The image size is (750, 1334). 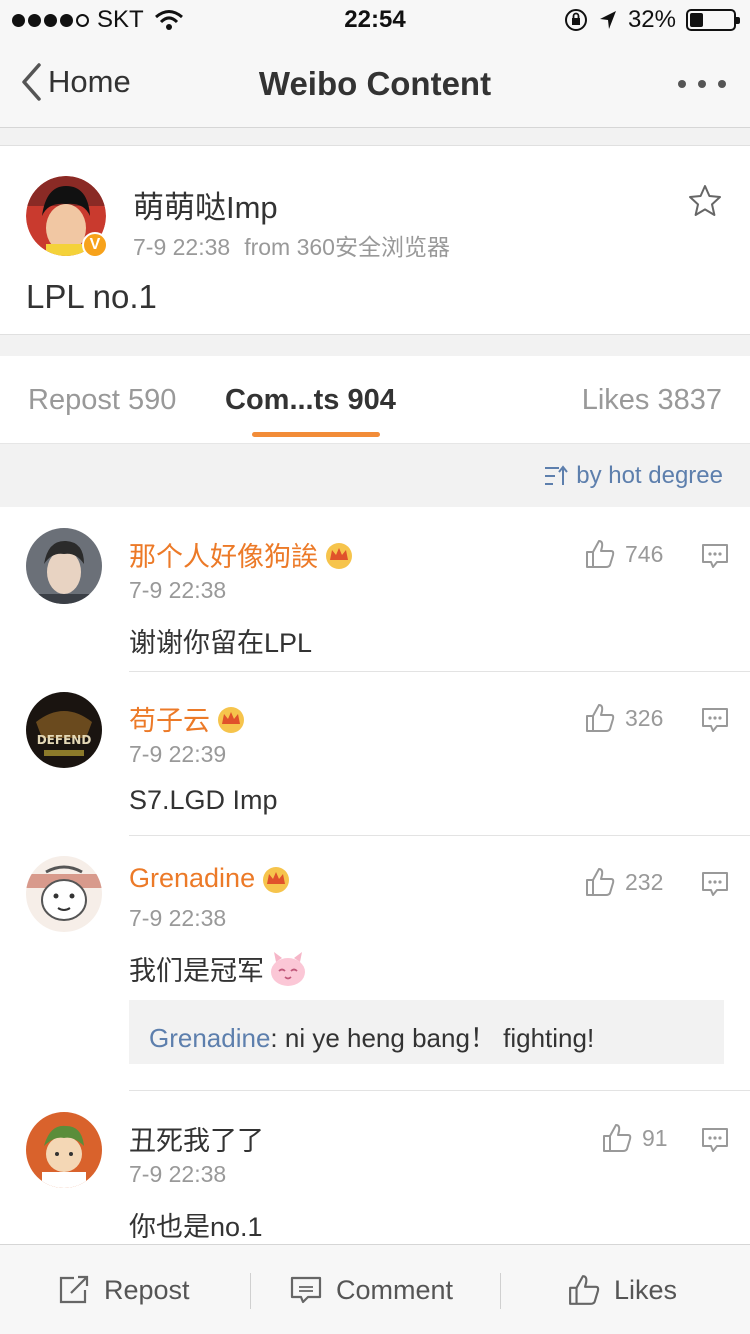 I want to click on commenter-name-text: Grenadine, so click(x=192, y=878).